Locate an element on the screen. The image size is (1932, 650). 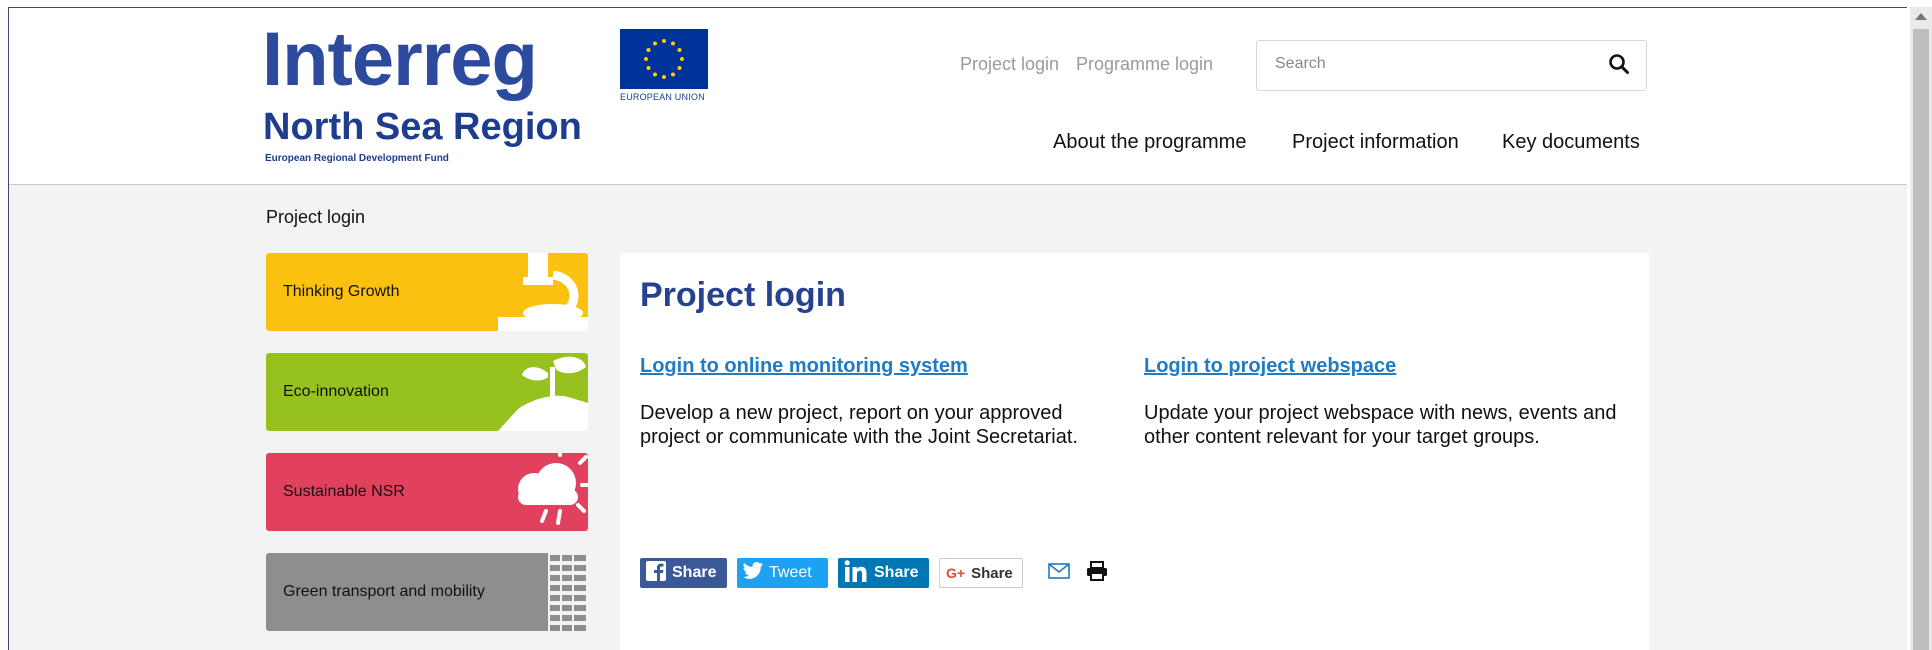
google-plus-icon: G+ is located at coordinates (956, 573).